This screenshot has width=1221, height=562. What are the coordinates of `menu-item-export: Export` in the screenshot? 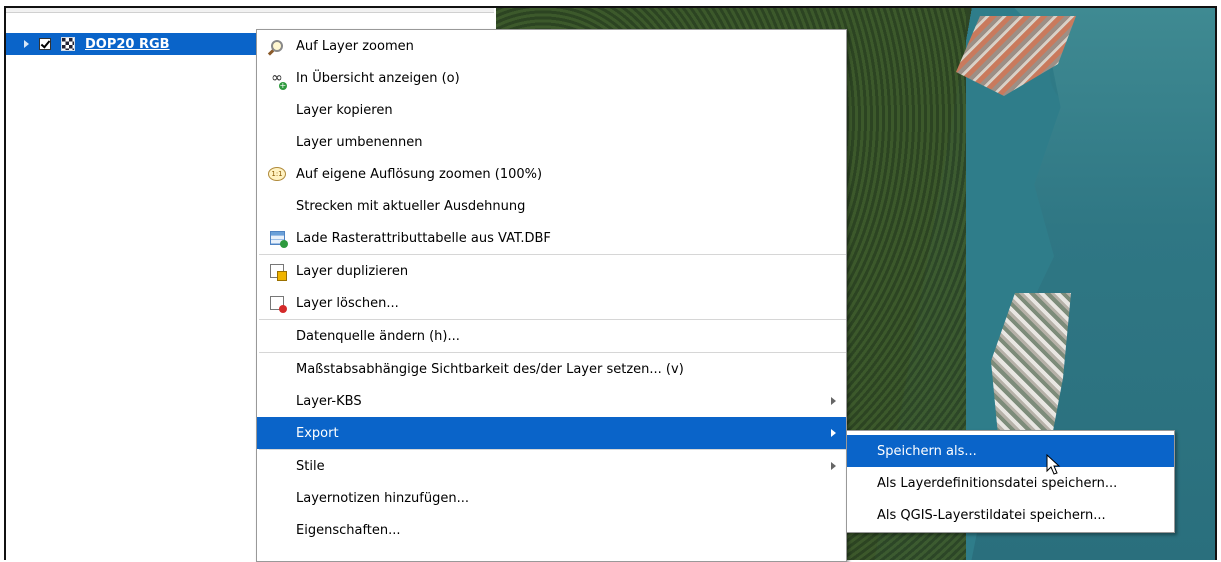 It's located at (551, 433).